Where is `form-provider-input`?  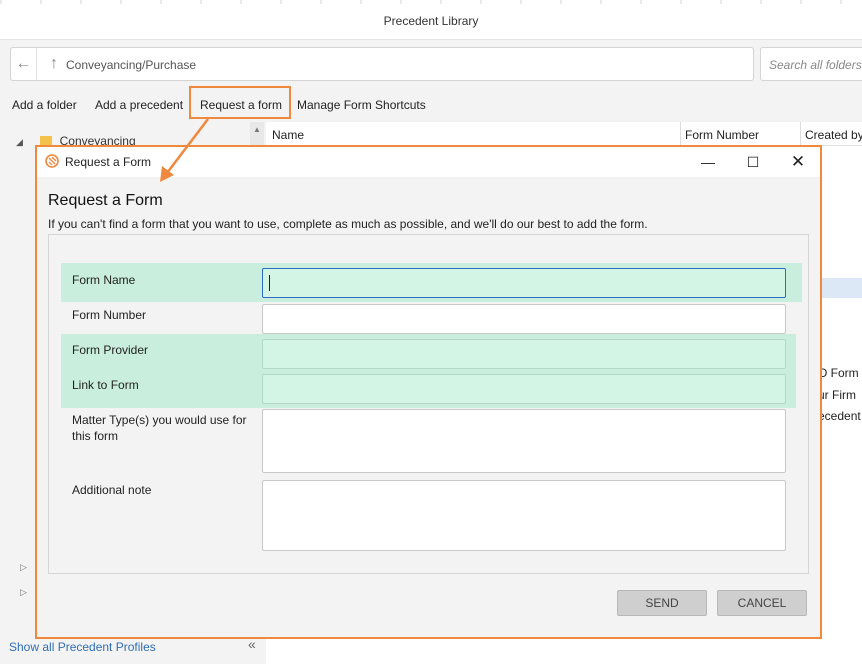 form-provider-input is located at coordinates (524, 354).